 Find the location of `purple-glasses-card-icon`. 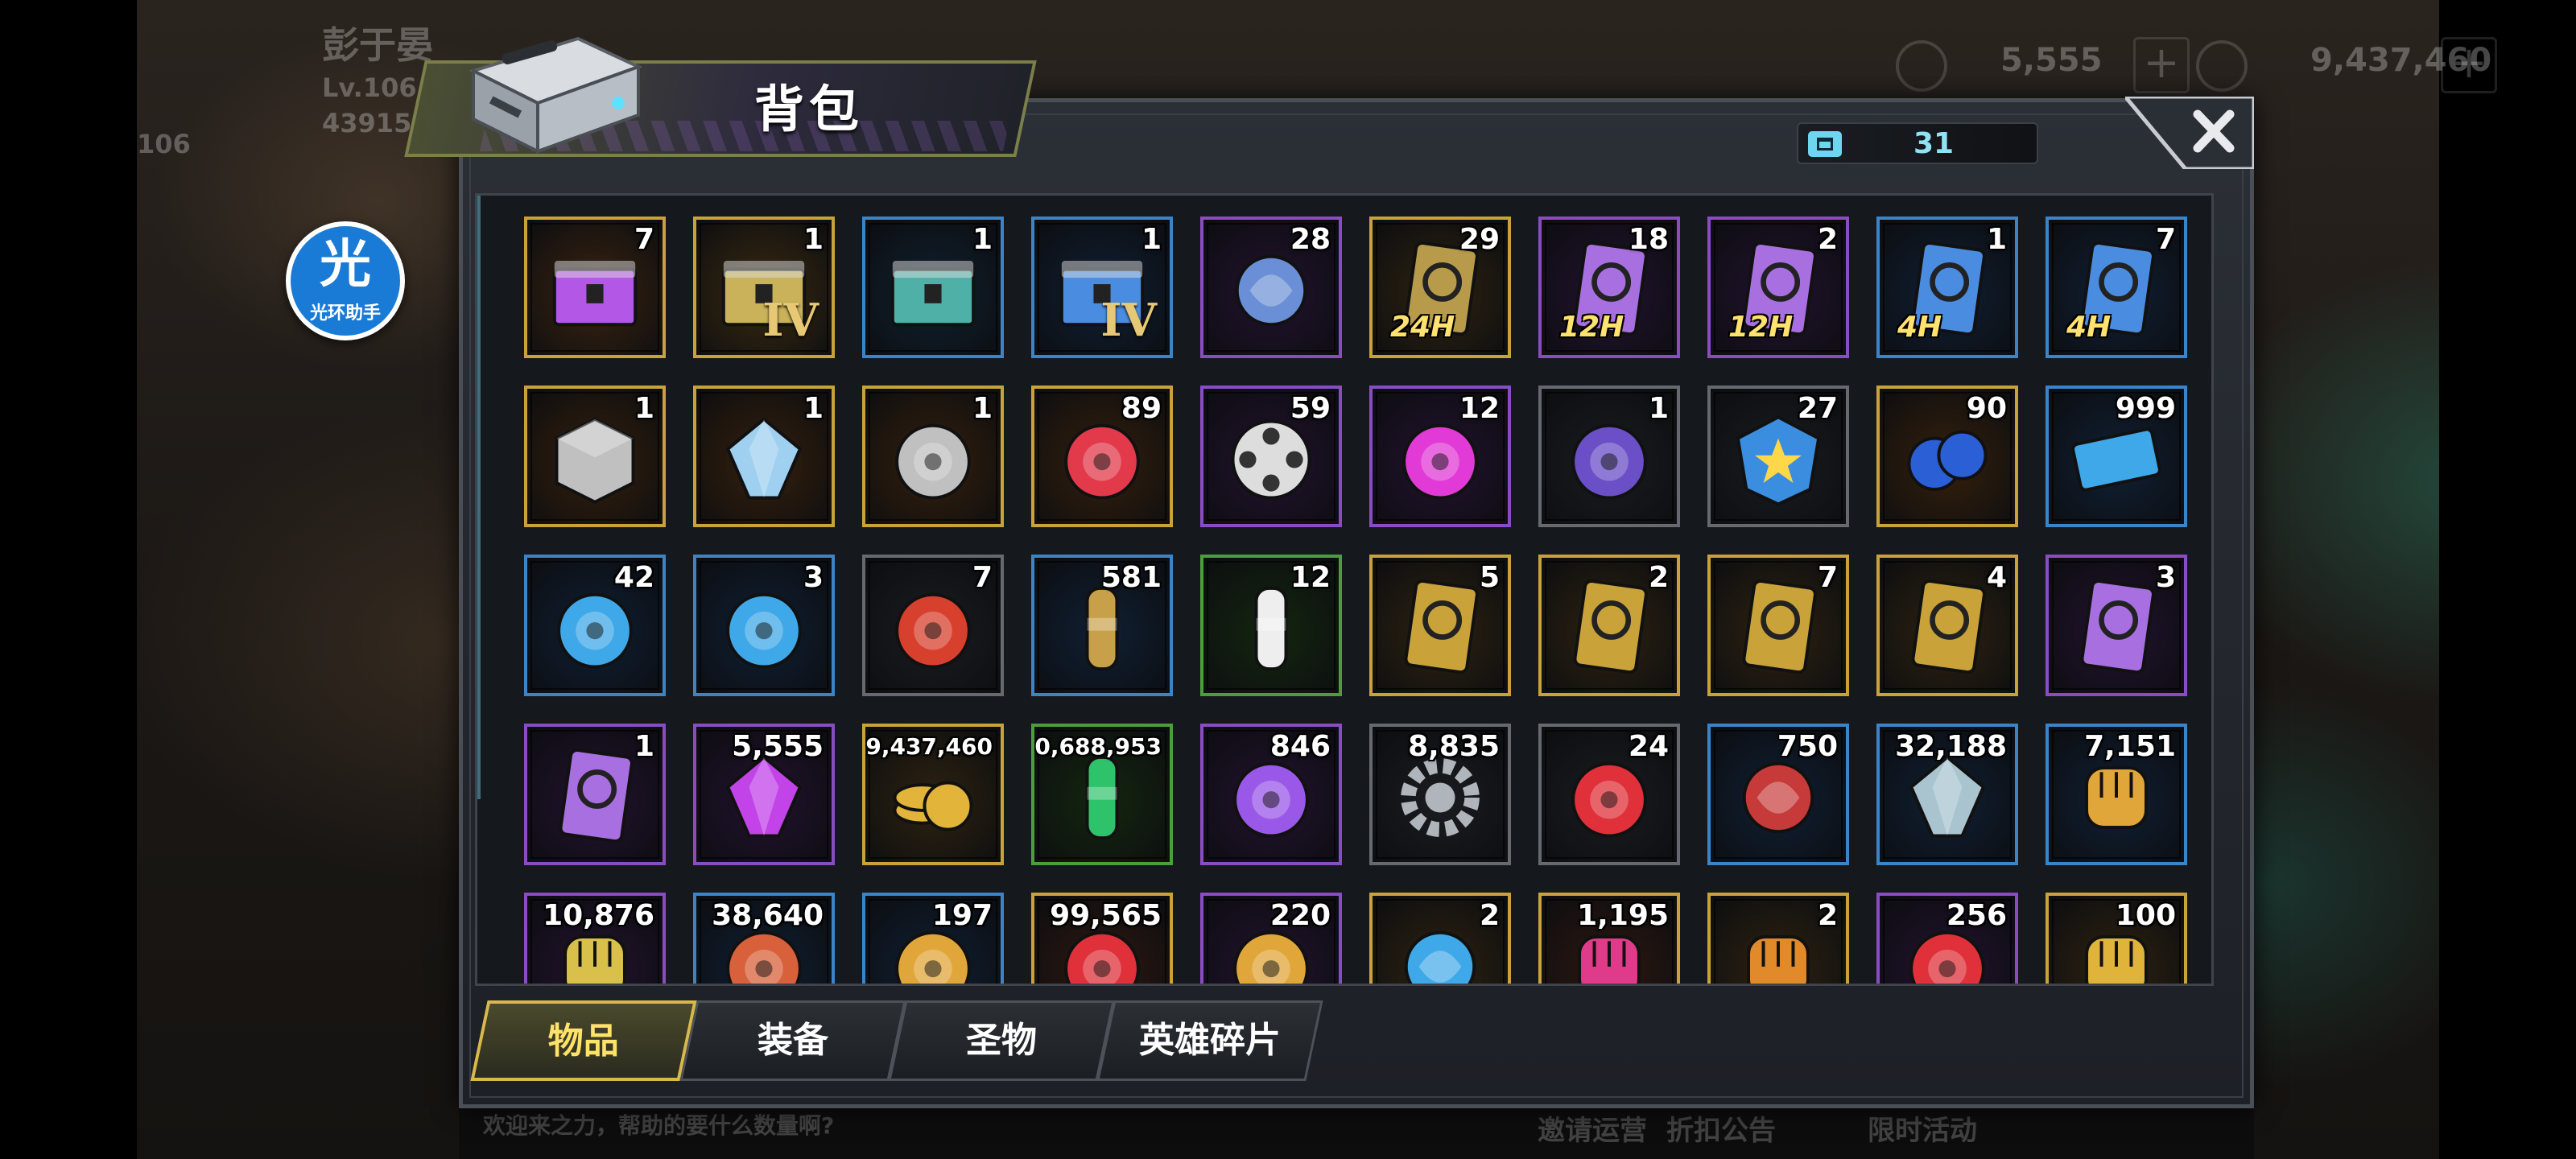

purple-glasses-card-icon is located at coordinates (596, 796).